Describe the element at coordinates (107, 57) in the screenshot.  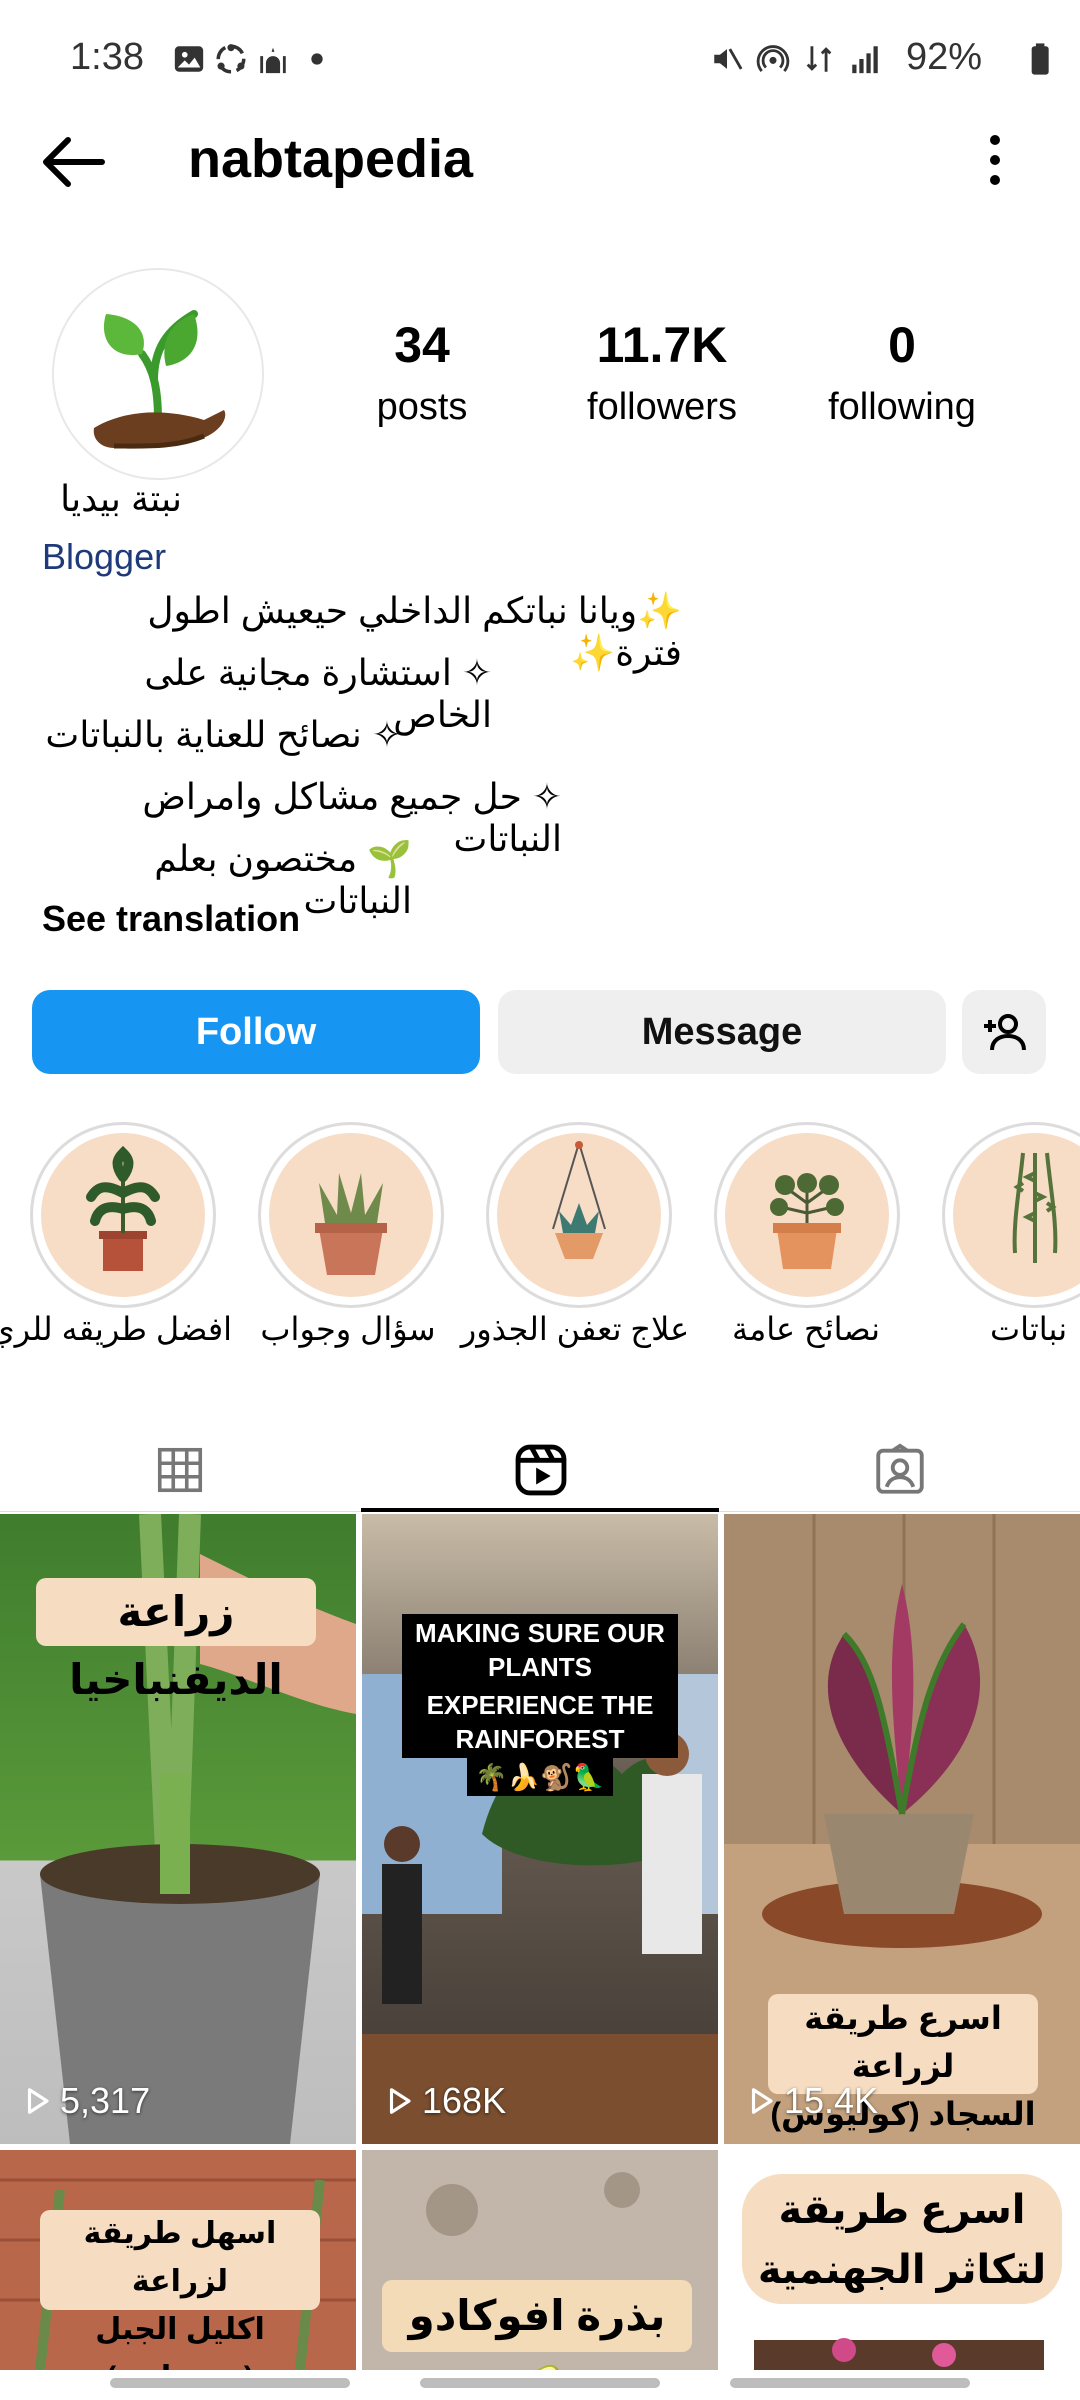
I see `status-time: 1:38` at that location.